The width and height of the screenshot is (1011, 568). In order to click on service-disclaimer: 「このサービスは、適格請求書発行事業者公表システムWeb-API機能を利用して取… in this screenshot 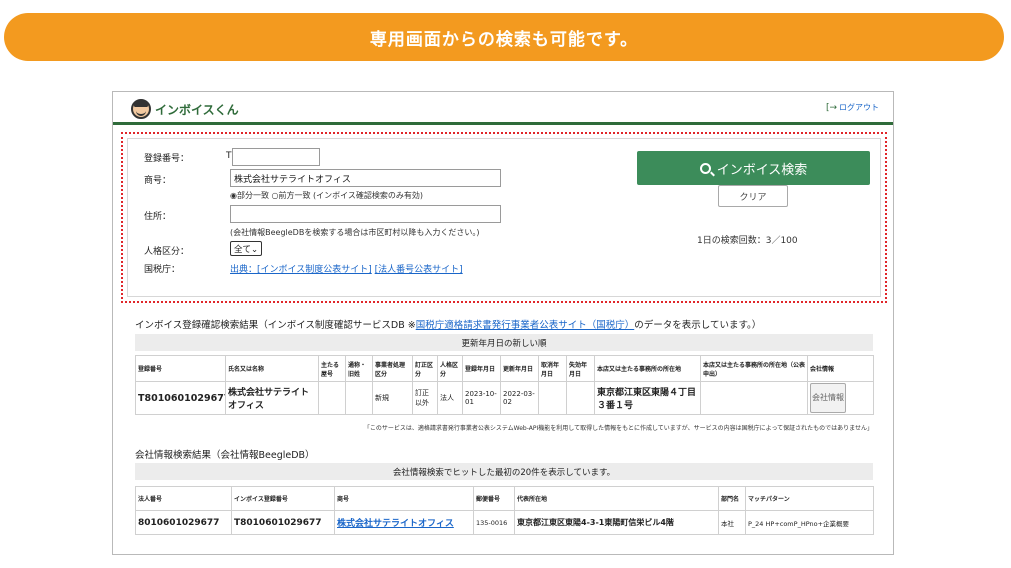, I will do `click(618, 428)`.